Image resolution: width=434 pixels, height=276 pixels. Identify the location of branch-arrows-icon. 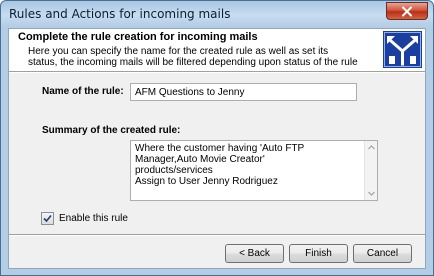
(402, 49).